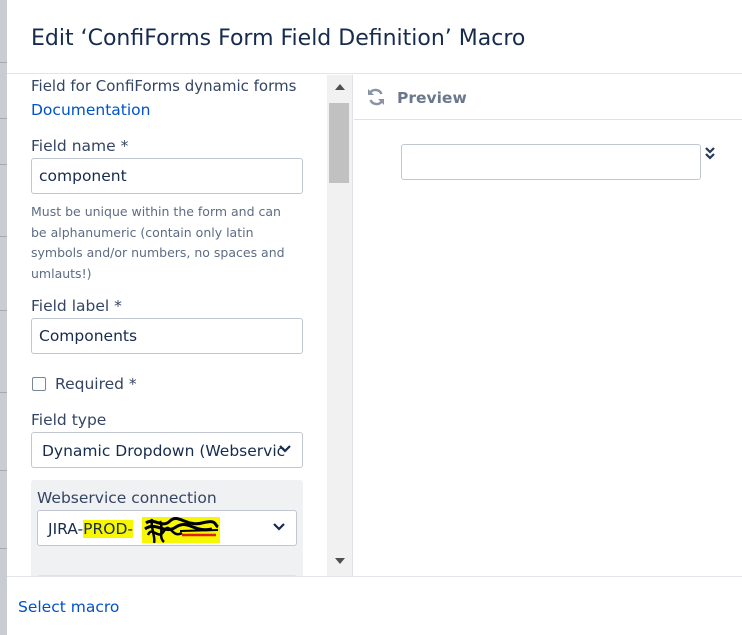 The width and height of the screenshot is (742, 635). I want to click on webservice-connection-section: Webservice connection JIRA-PROD-, so click(167, 528).